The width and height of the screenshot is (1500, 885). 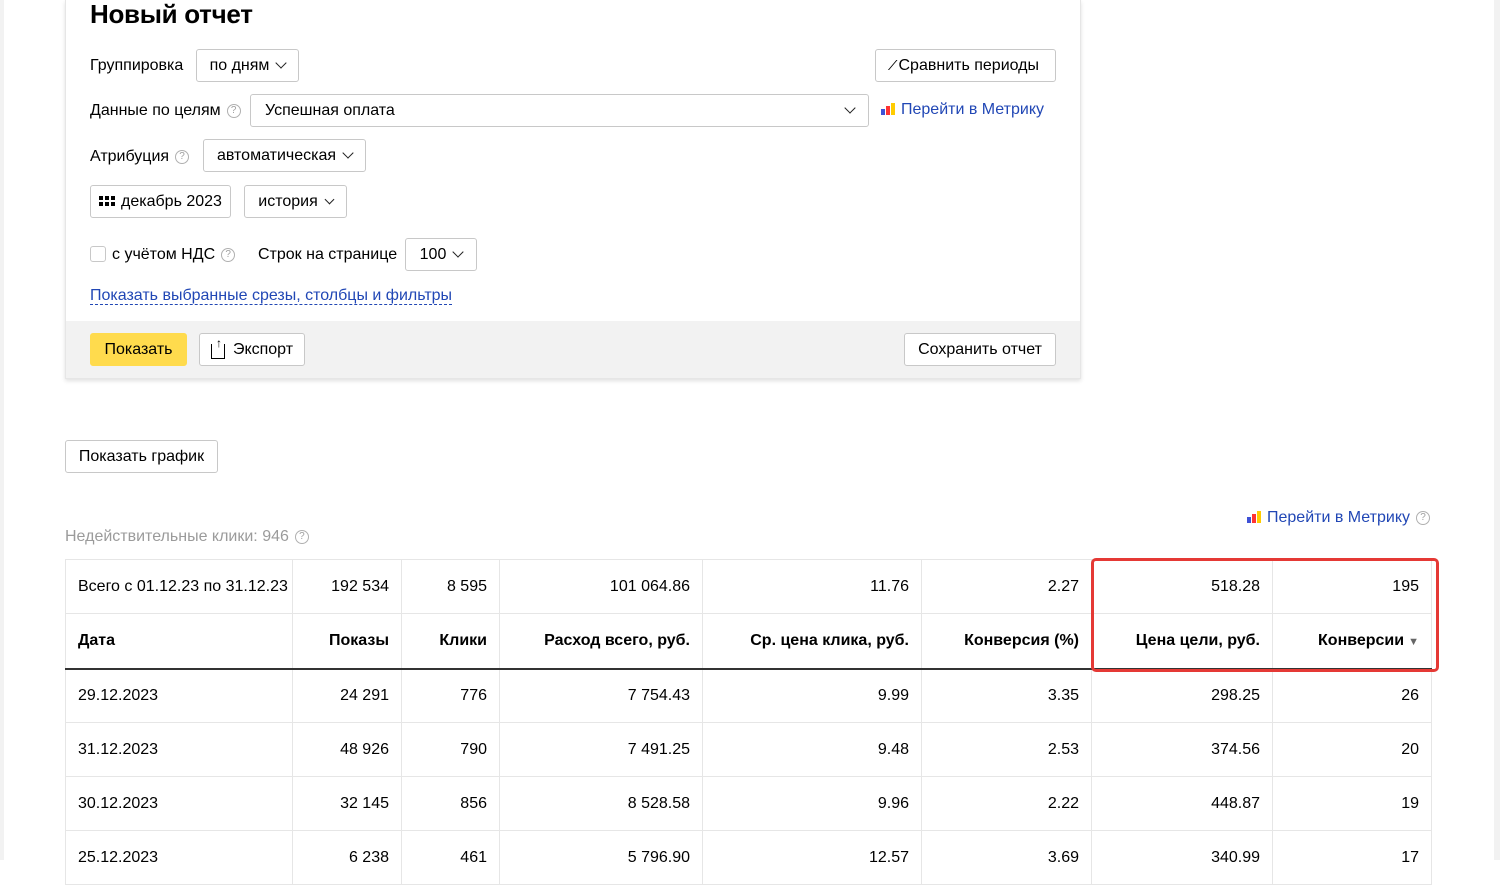 What do you see at coordinates (433, 254) in the screenshot?
I see `rows-per-page-value: 100` at bounding box center [433, 254].